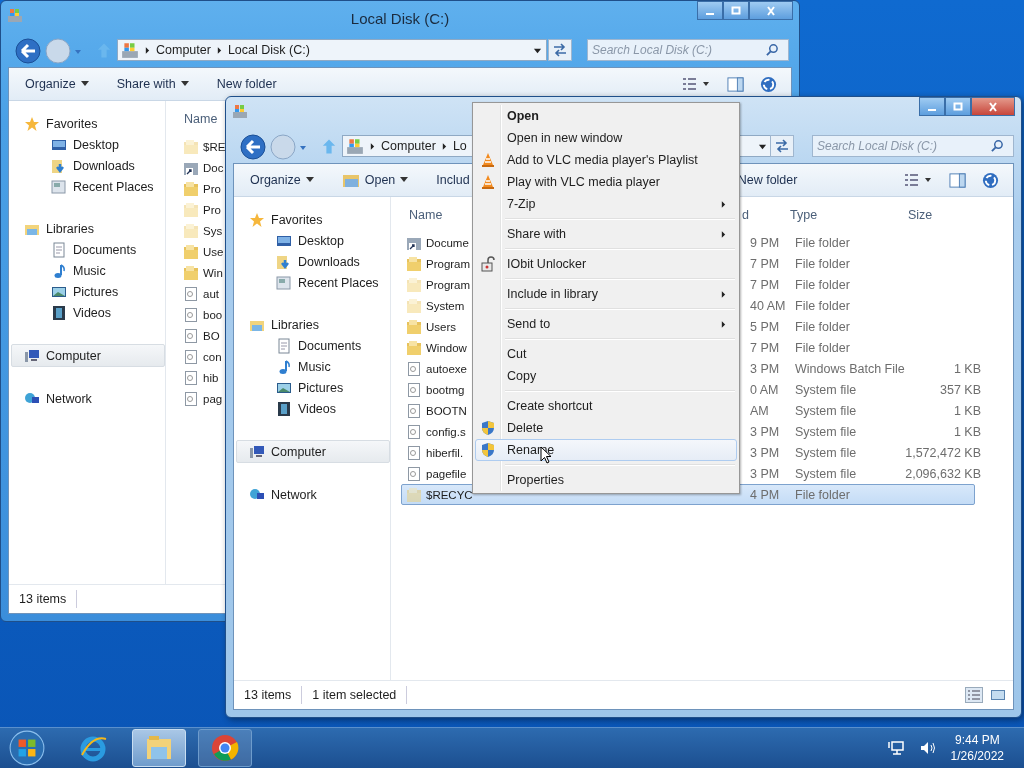 The width and height of the screenshot is (1024, 768). What do you see at coordinates (606, 234) in the screenshot?
I see `menu-item: Share with` at bounding box center [606, 234].